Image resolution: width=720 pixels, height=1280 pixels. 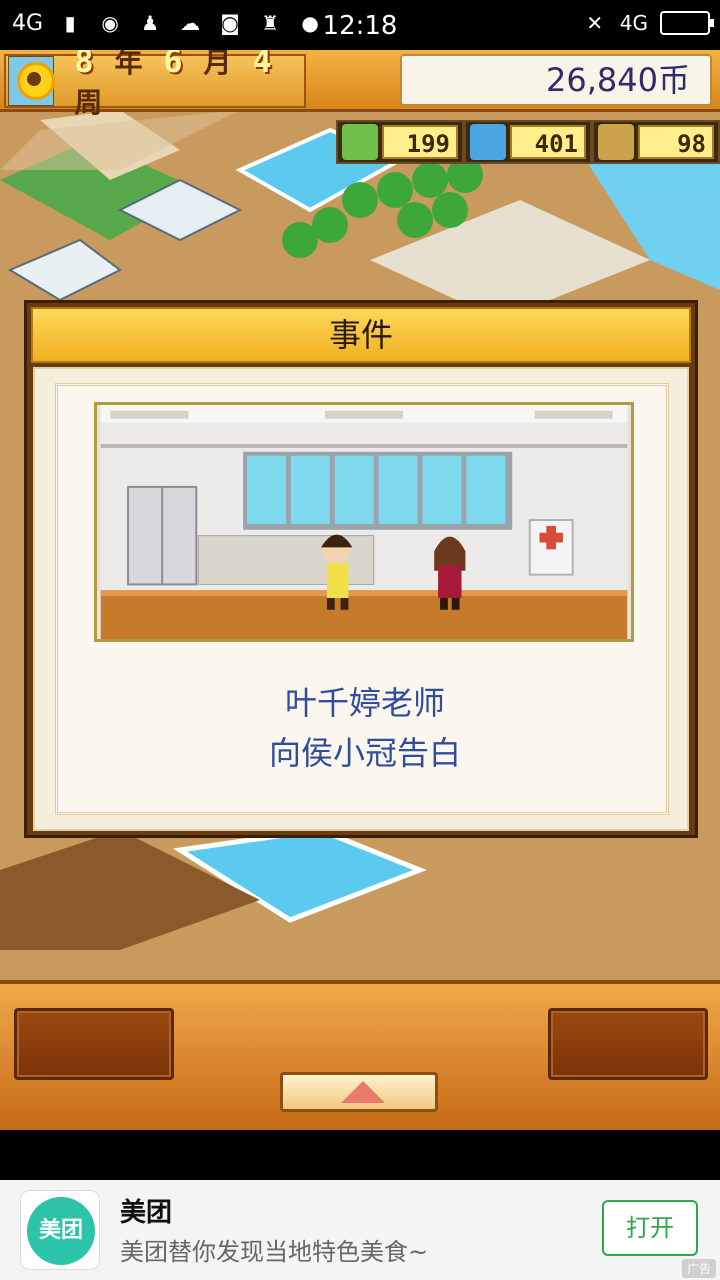 I want to click on first-aid-cabinet, so click(x=551, y=547).